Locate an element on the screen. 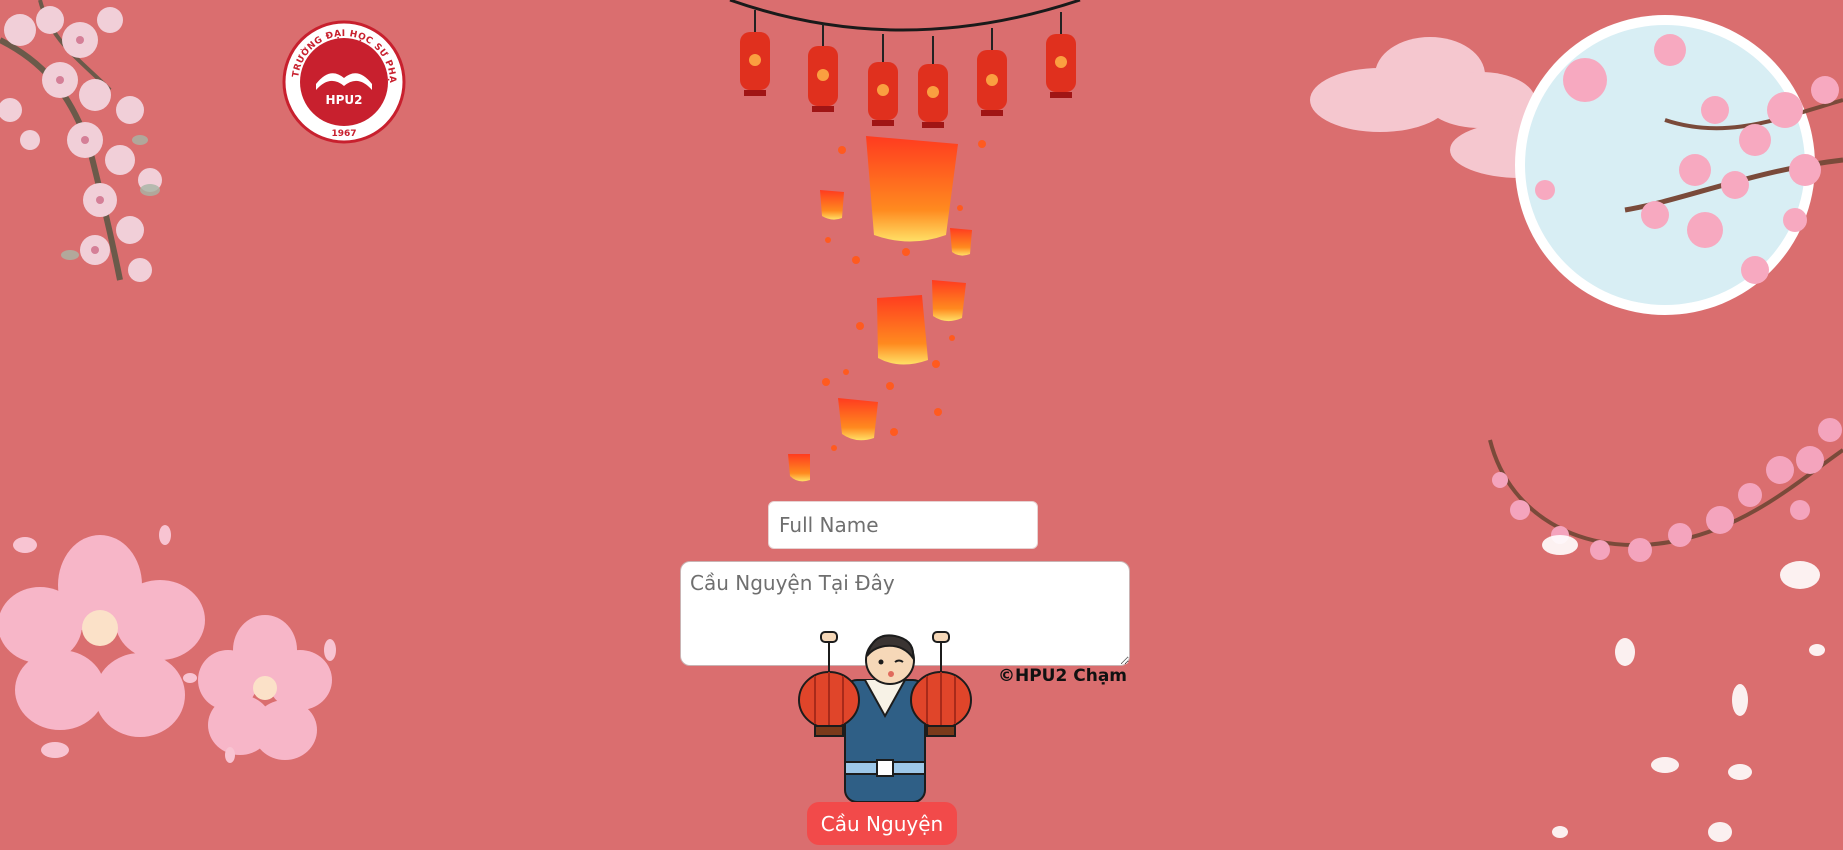  lantern-boy-illustration is located at coordinates (885, 717).